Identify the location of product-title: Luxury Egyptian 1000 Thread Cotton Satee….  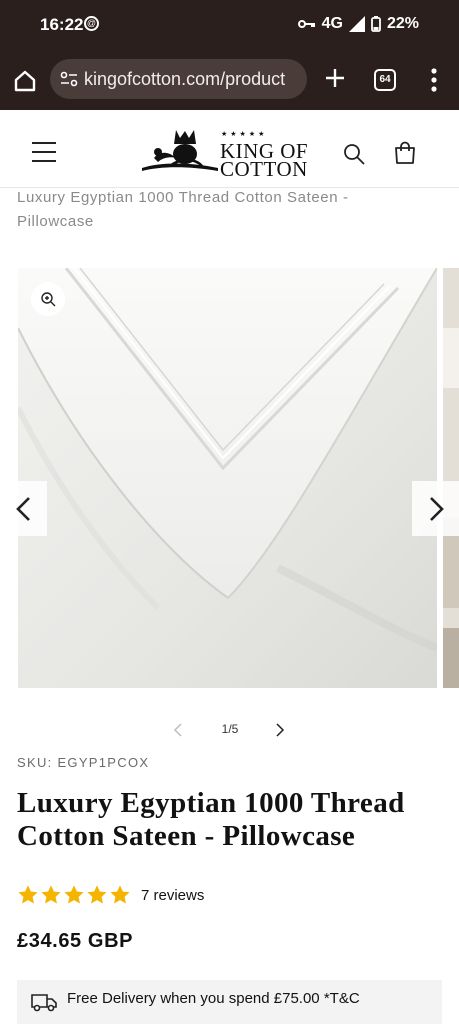
(211, 819).